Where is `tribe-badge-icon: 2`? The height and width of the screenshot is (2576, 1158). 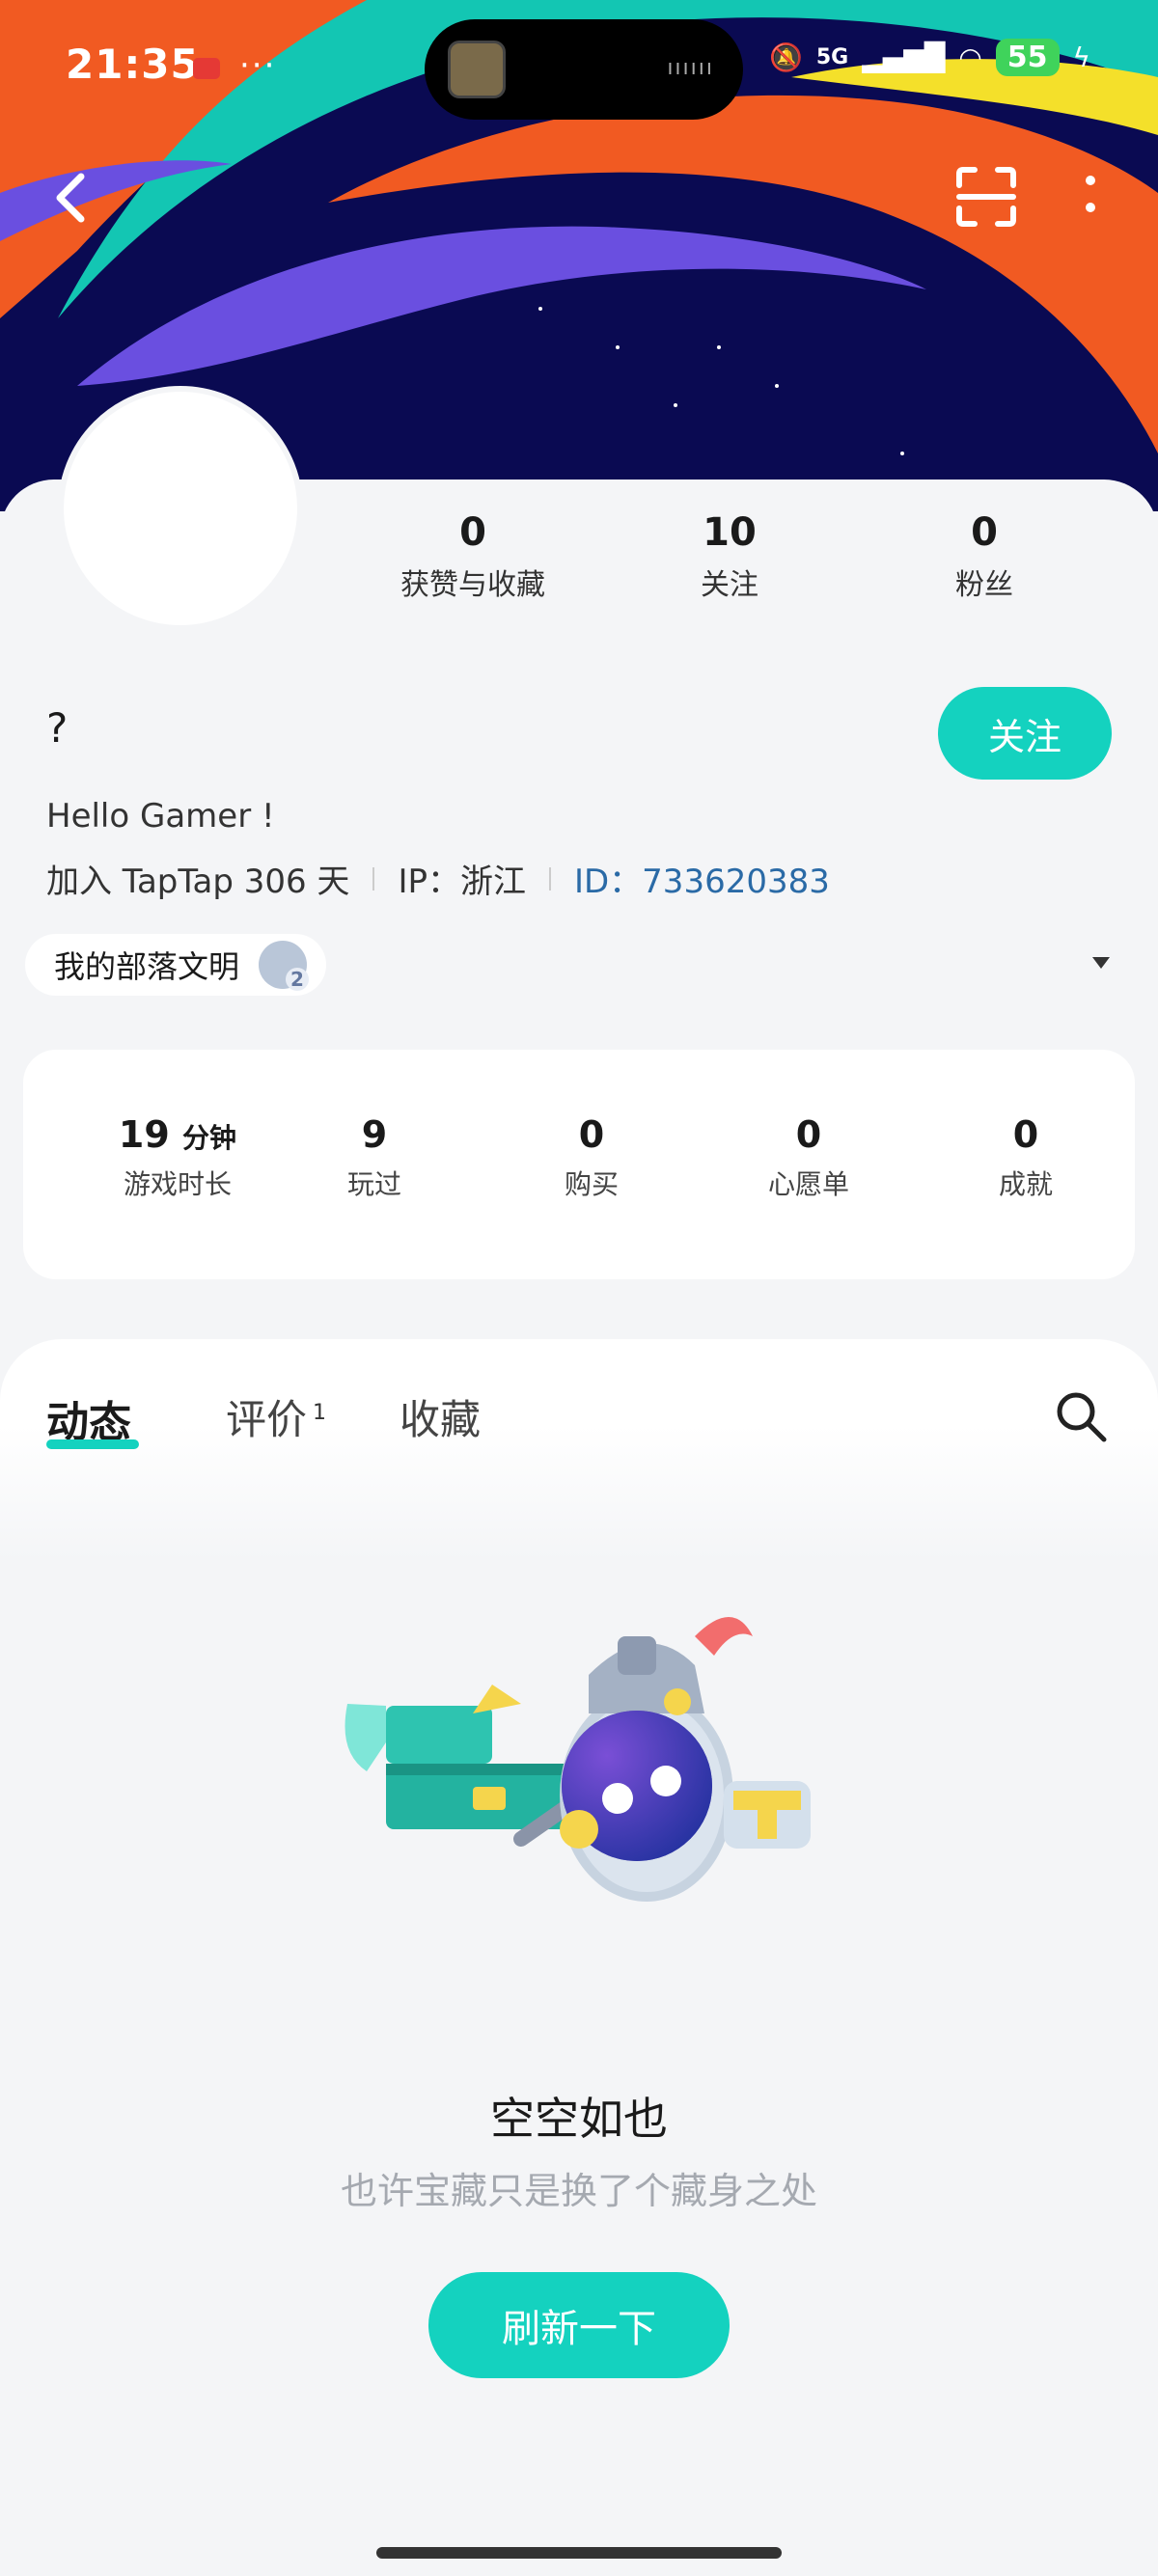
tribe-badge-icon: 2 is located at coordinates (284, 966).